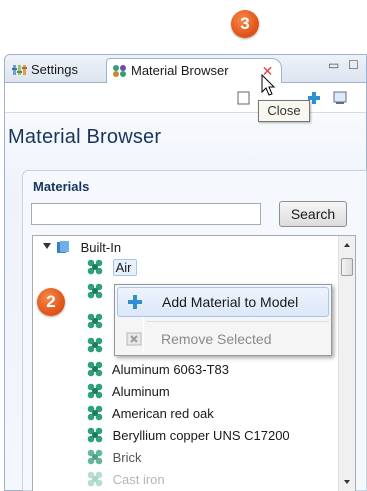 Image resolution: width=367 pixels, height=491 pixels. What do you see at coordinates (19, 70) in the screenshot?
I see `settings-icon` at bounding box center [19, 70].